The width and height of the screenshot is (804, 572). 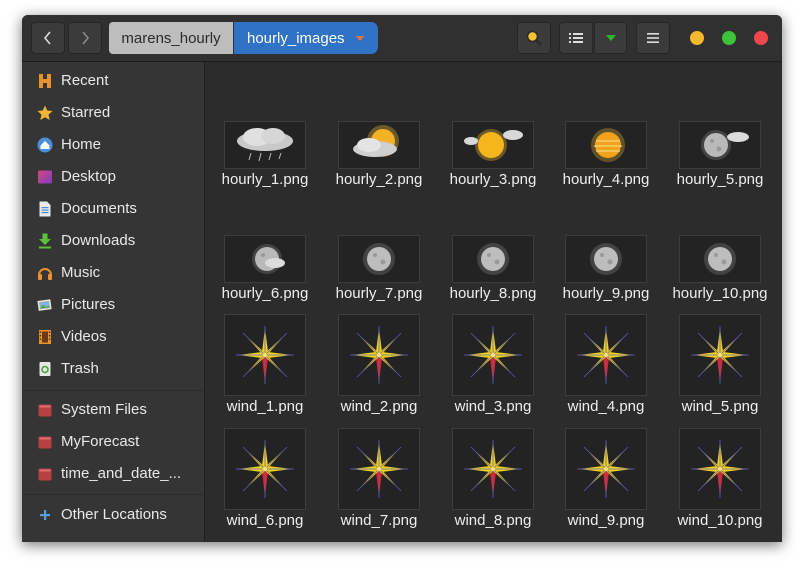 I want to click on sidebar-item-myforecast: MyForecast, so click(x=113, y=442).